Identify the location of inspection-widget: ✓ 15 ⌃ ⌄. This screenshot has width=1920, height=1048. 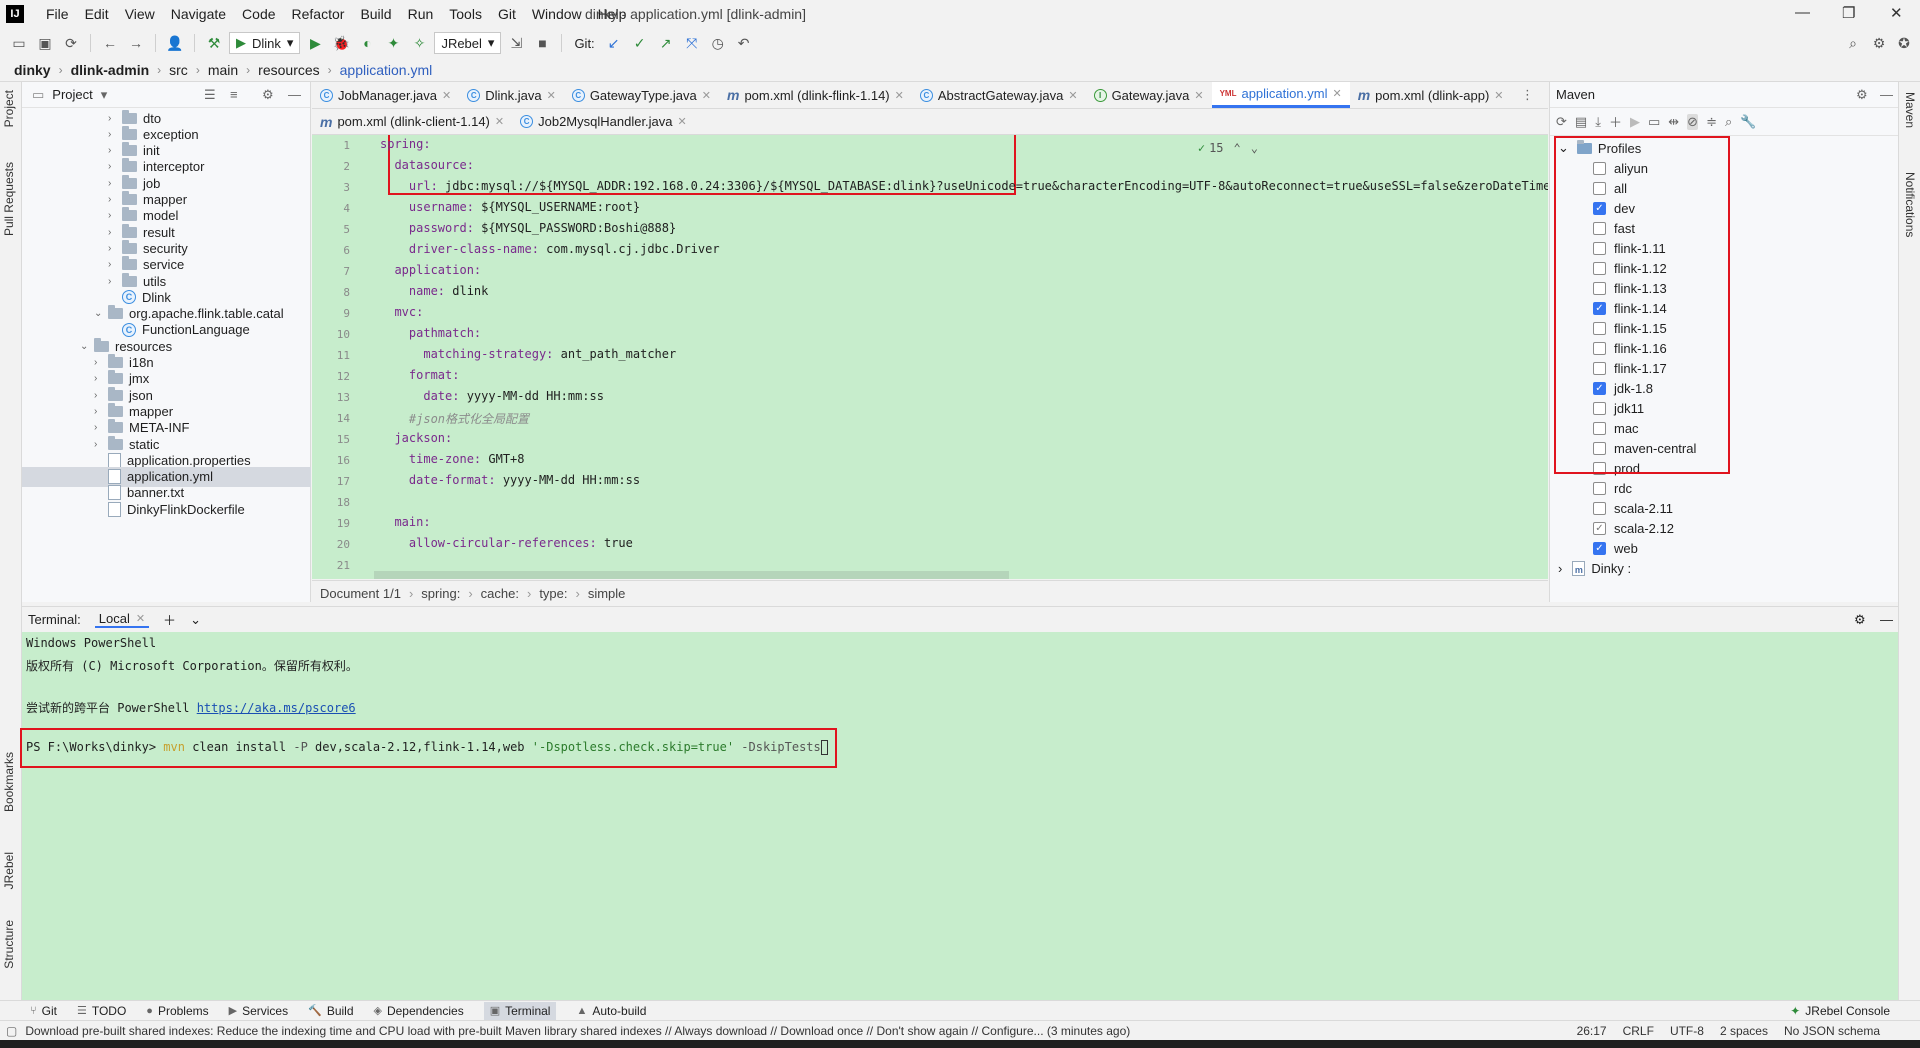
(1228, 148).